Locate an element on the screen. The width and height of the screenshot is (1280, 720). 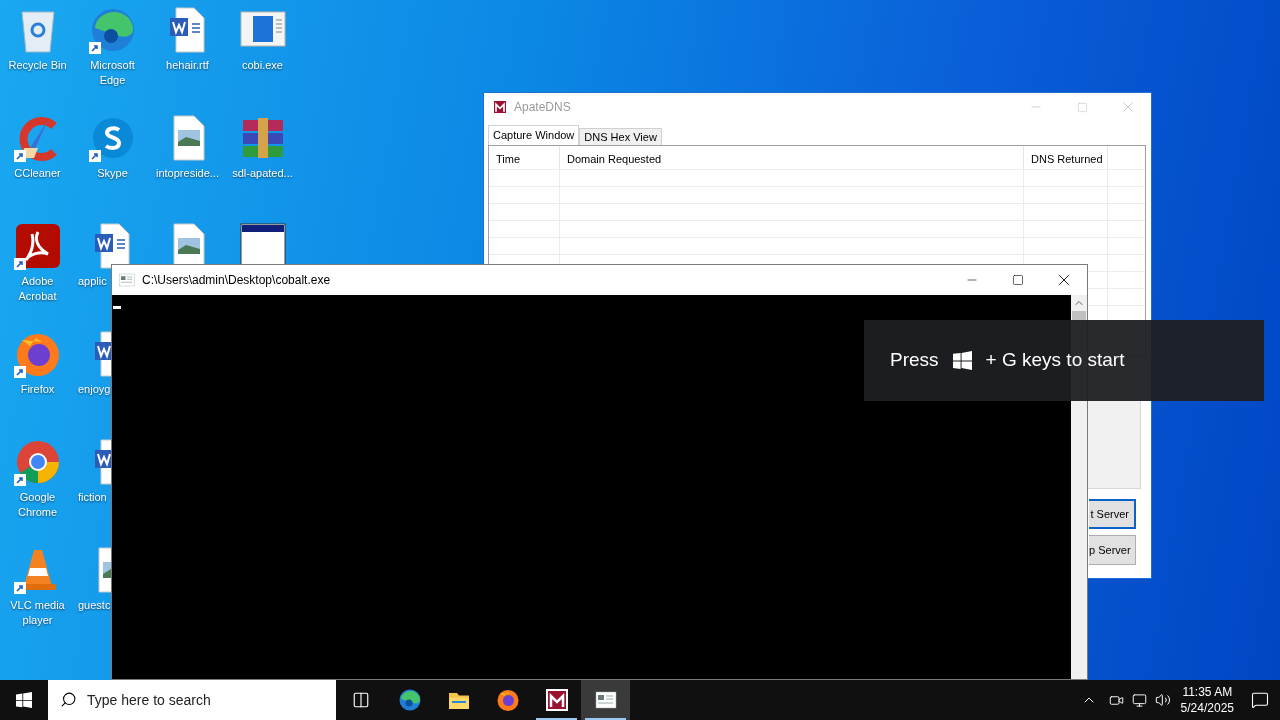
search-field: Type here to search is located at coordinates (192, 700).